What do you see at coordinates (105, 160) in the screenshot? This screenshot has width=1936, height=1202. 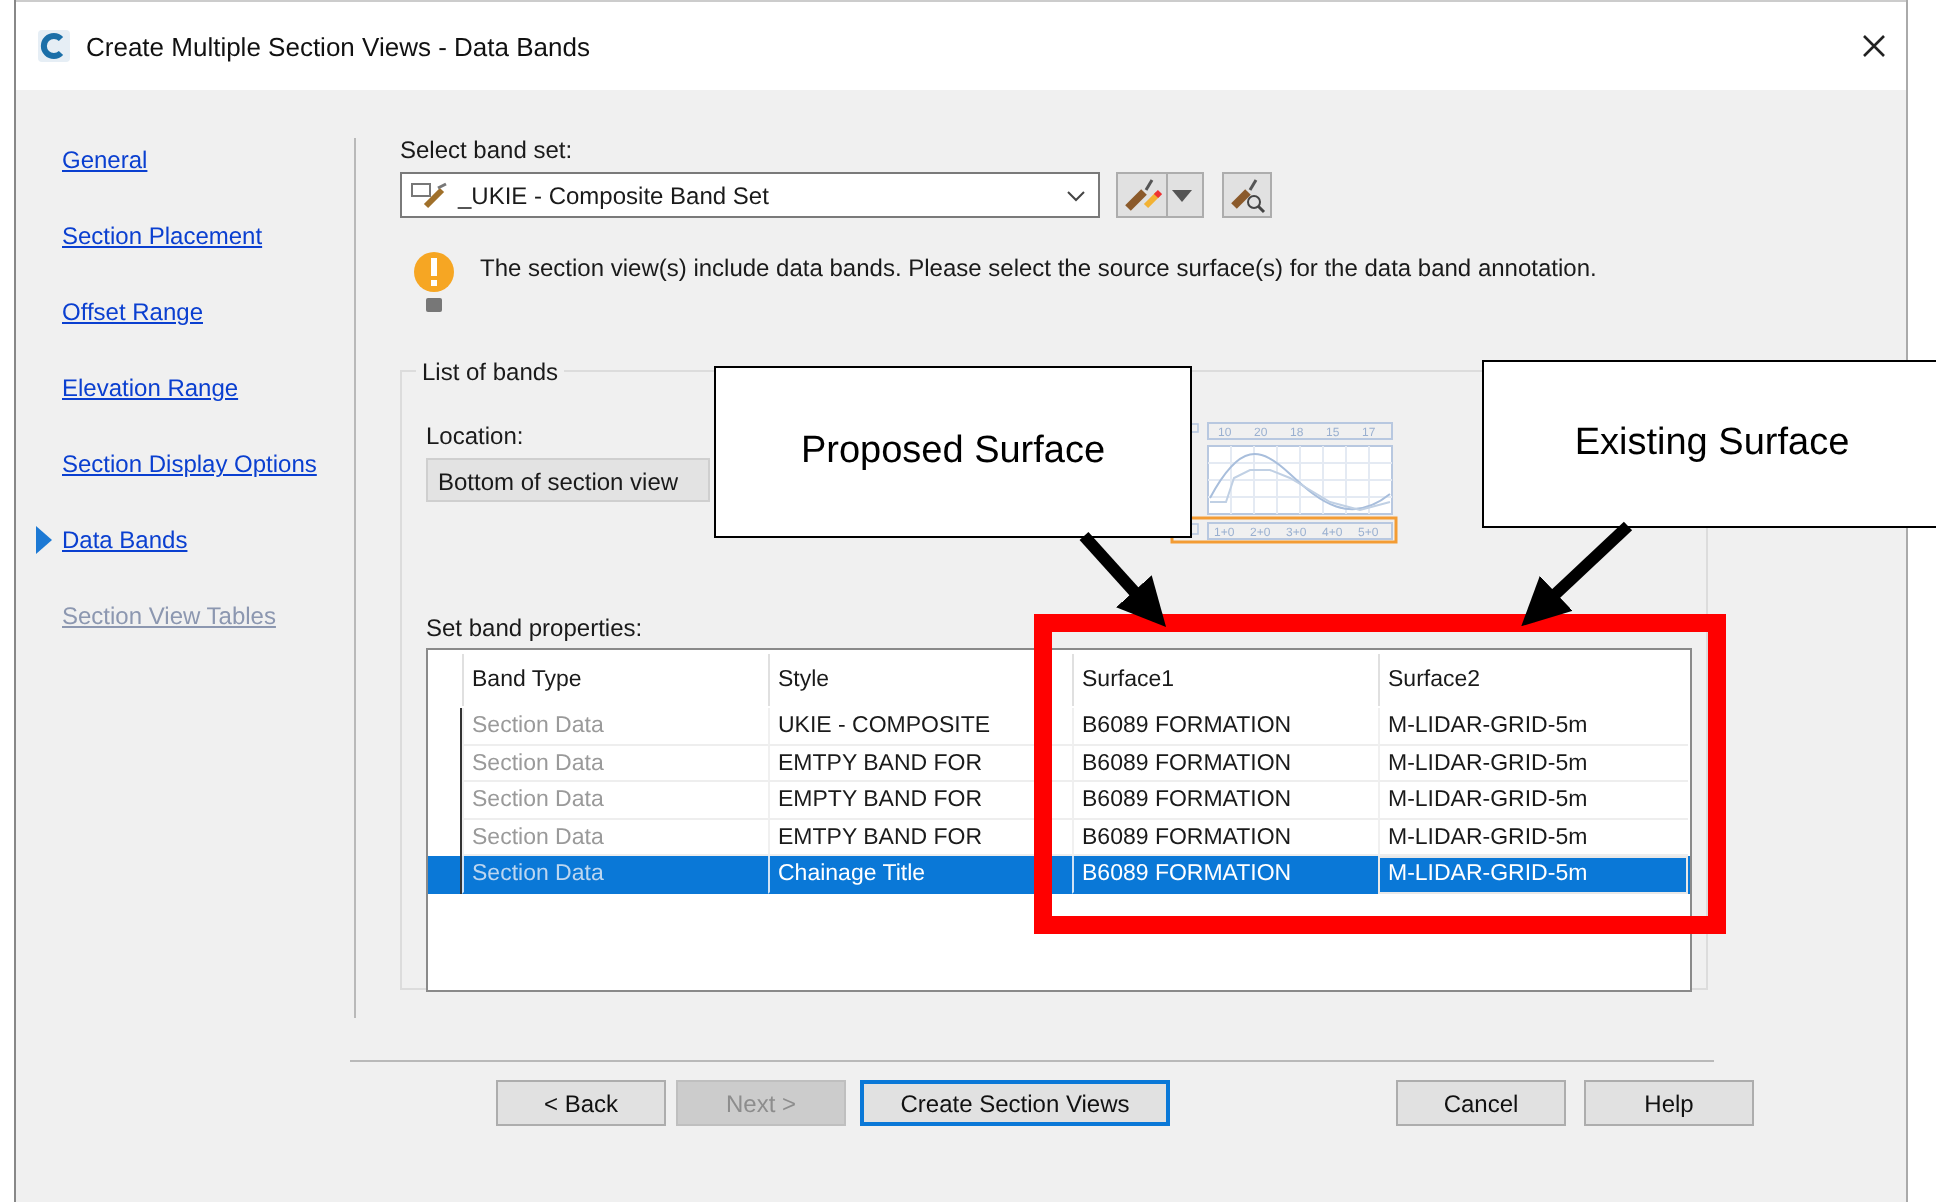 I see `nav-link: General` at bounding box center [105, 160].